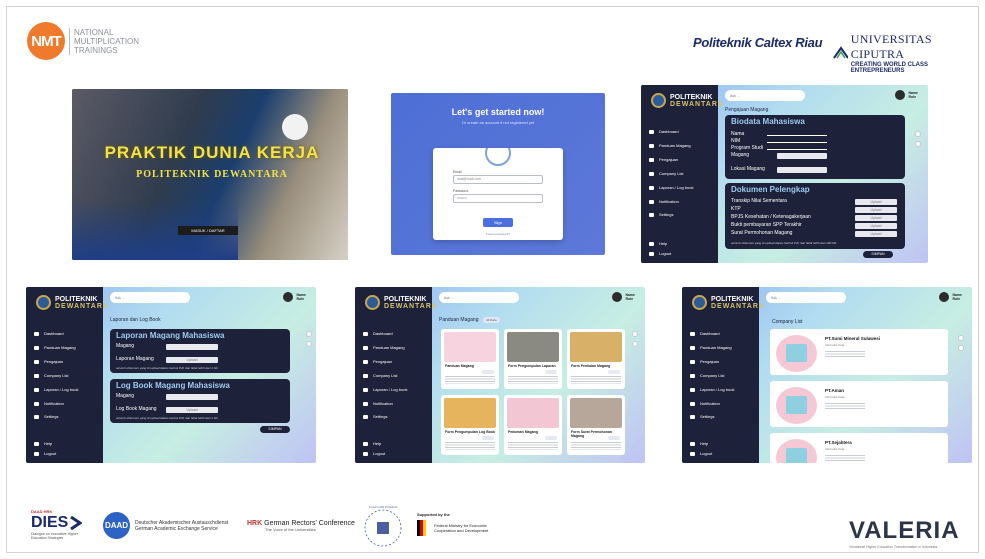 This screenshot has height=559, width=985. I want to click on help-icon, so click(651, 243).